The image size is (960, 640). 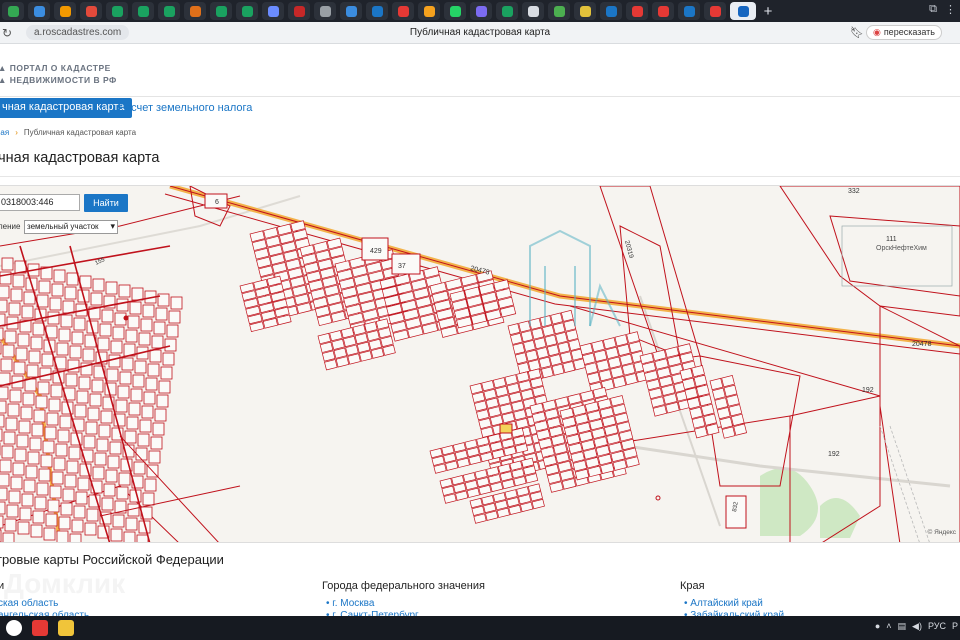 What do you see at coordinates (185, 108) in the screenshot?
I see `nav-tab-land-tax: Расчет земельного налога` at bounding box center [185, 108].